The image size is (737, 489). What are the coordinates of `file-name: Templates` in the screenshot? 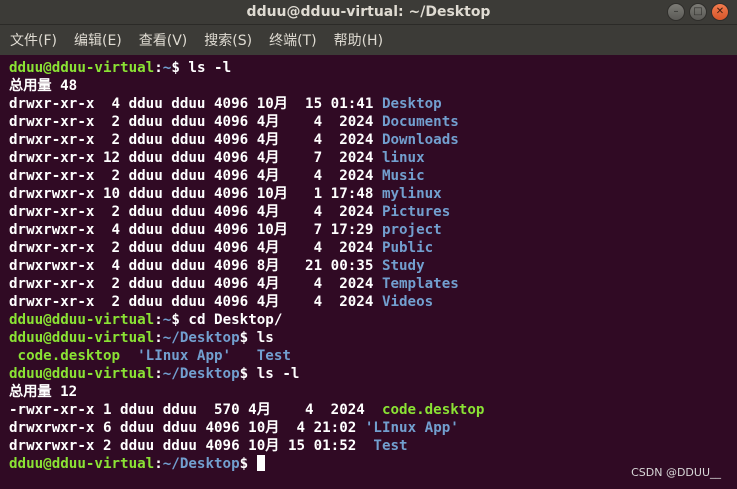 It's located at (420, 284).